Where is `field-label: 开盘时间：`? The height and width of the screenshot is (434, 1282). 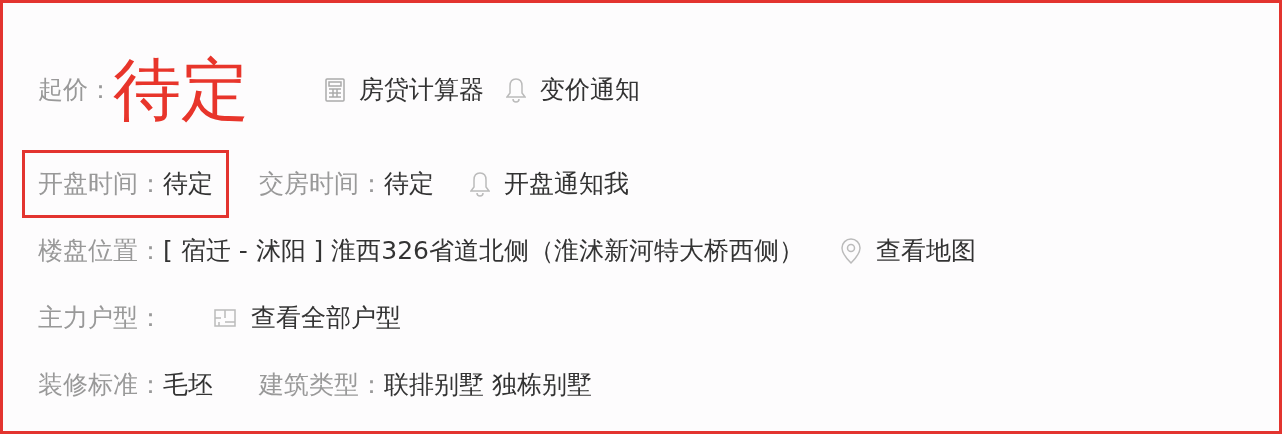 field-label: 开盘时间： is located at coordinates (100, 183).